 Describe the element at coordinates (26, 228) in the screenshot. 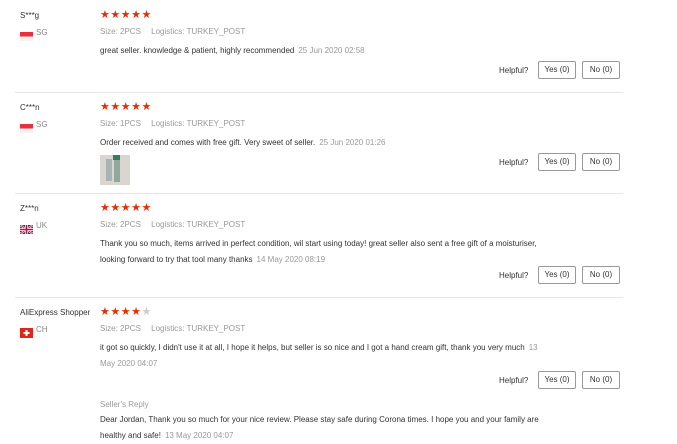

I see `flag-uk-icon` at that location.